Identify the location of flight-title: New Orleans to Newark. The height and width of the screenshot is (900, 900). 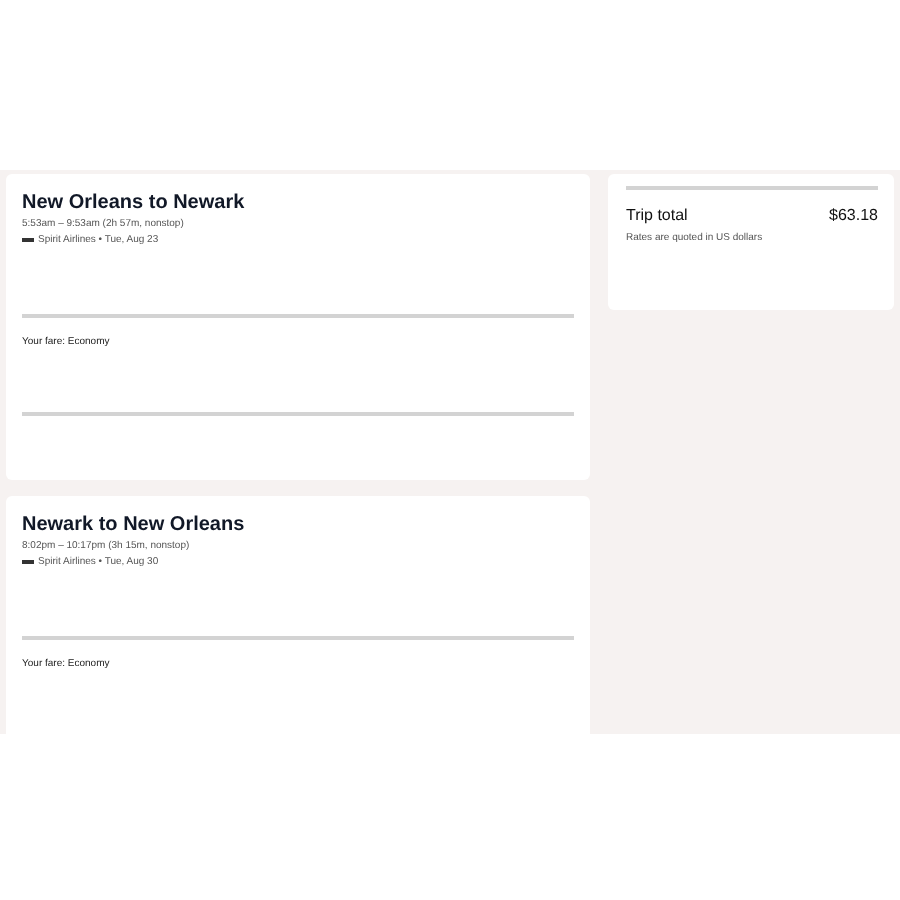
(134, 203).